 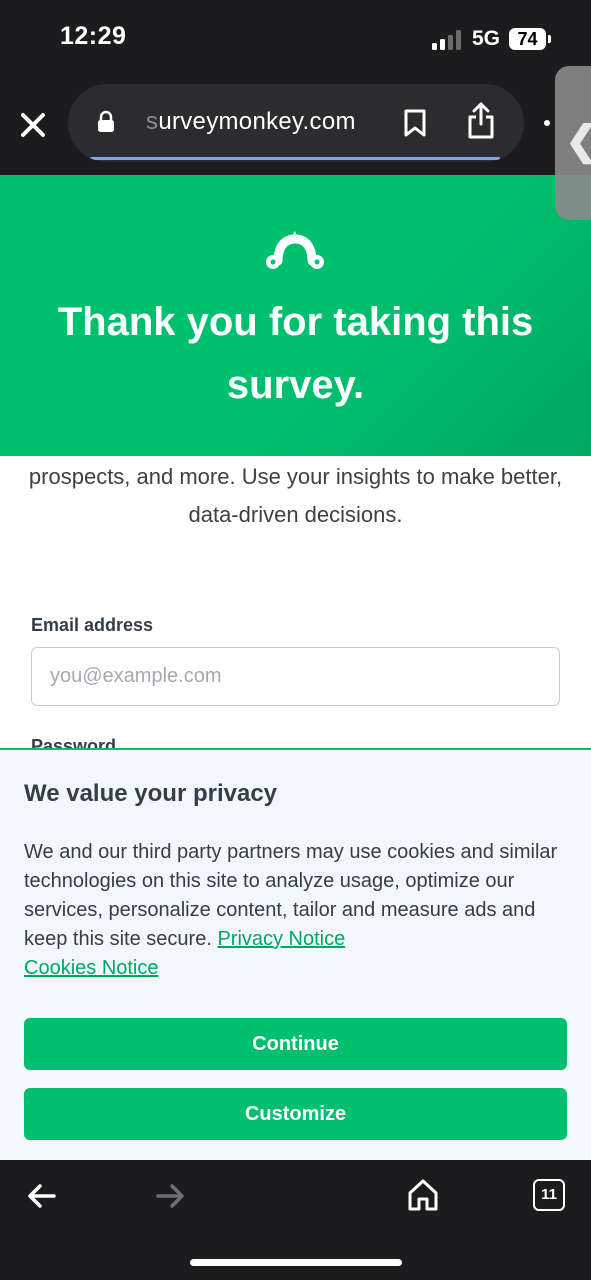 I want to click on side-panel-handle: ❮, so click(x=573, y=143).